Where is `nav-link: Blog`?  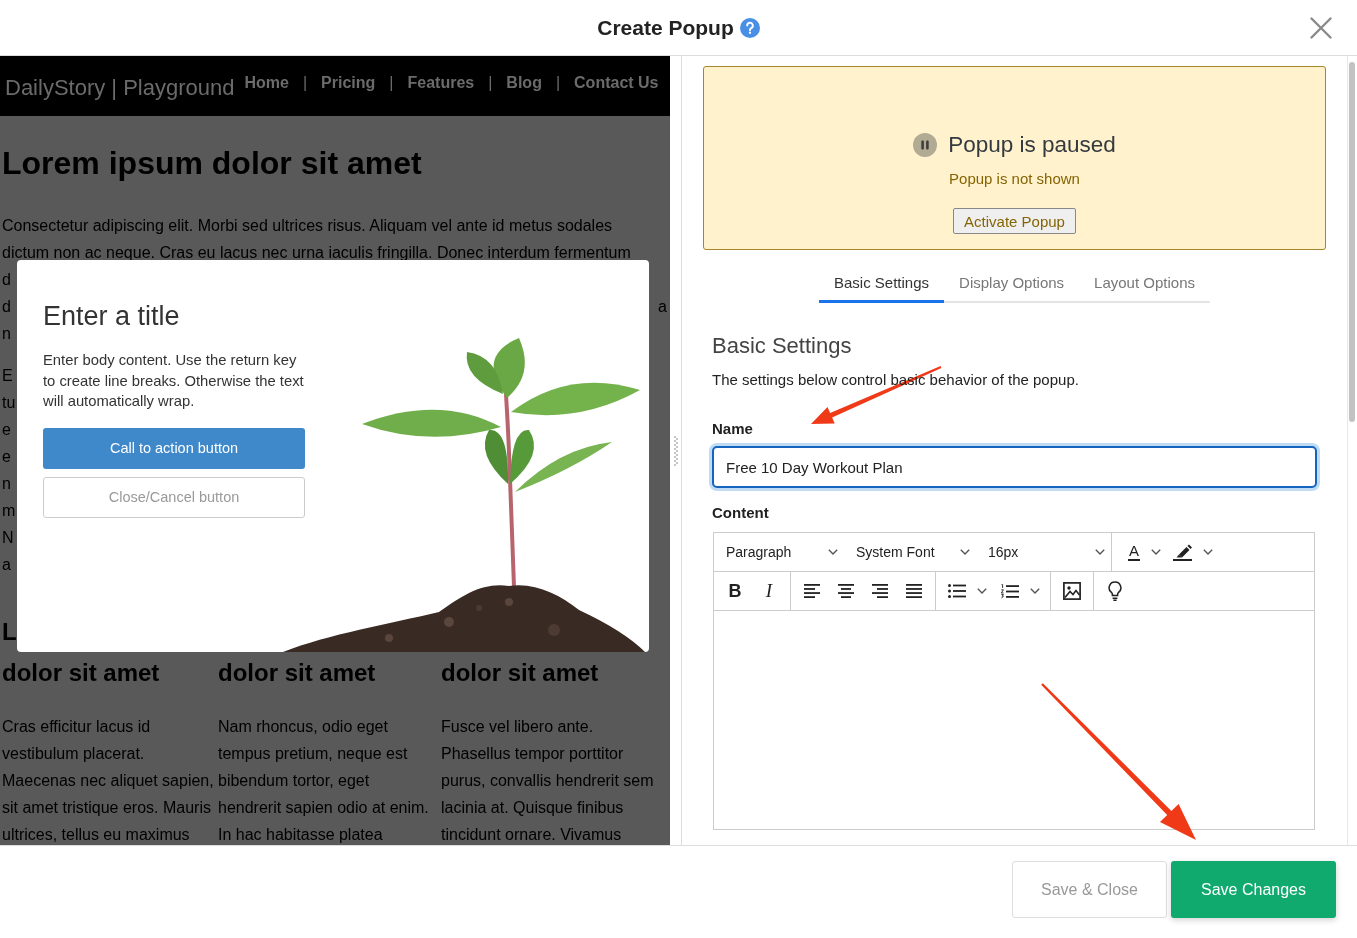 nav-link: Blog is located at coordinates (524, 82).